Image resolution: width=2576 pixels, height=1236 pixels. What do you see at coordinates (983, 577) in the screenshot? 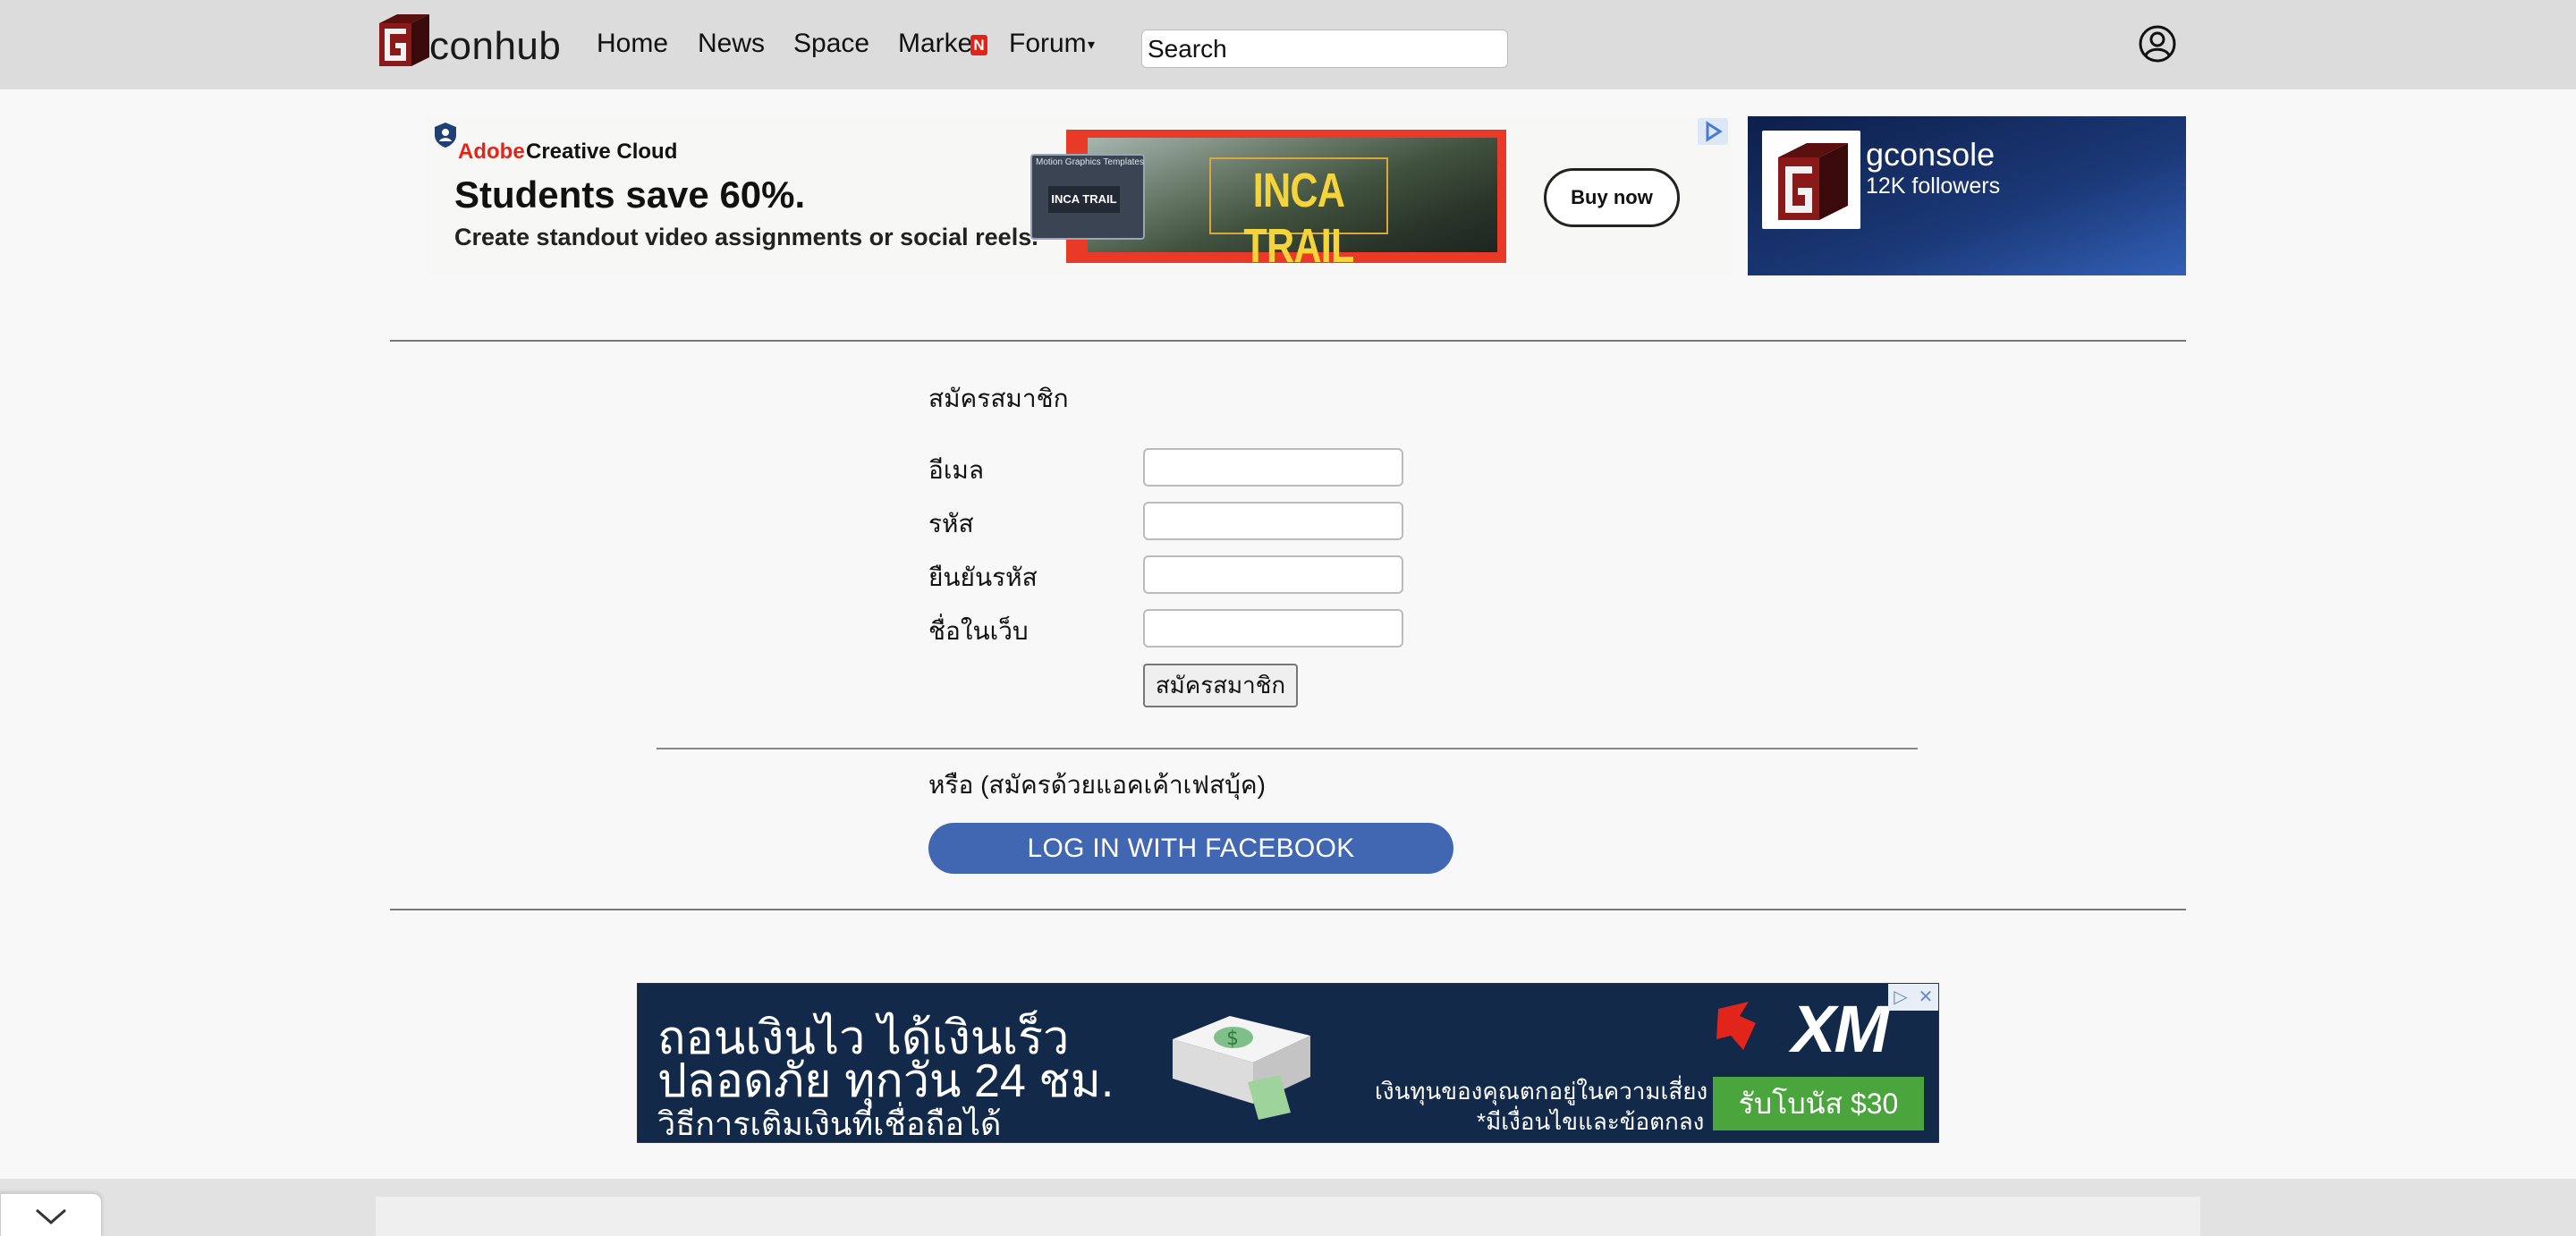
I see `confirm-password-label: ยืนยันรหัส` at bounding box center [983, 577].